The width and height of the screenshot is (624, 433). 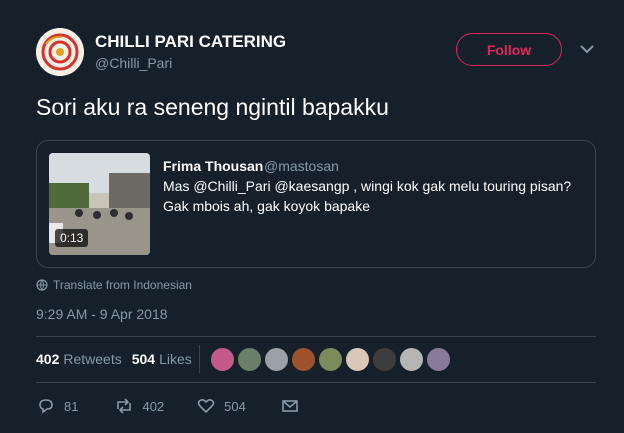 I want to click on quoted-author-handle: @mastosan, so click(x=301, y=166).